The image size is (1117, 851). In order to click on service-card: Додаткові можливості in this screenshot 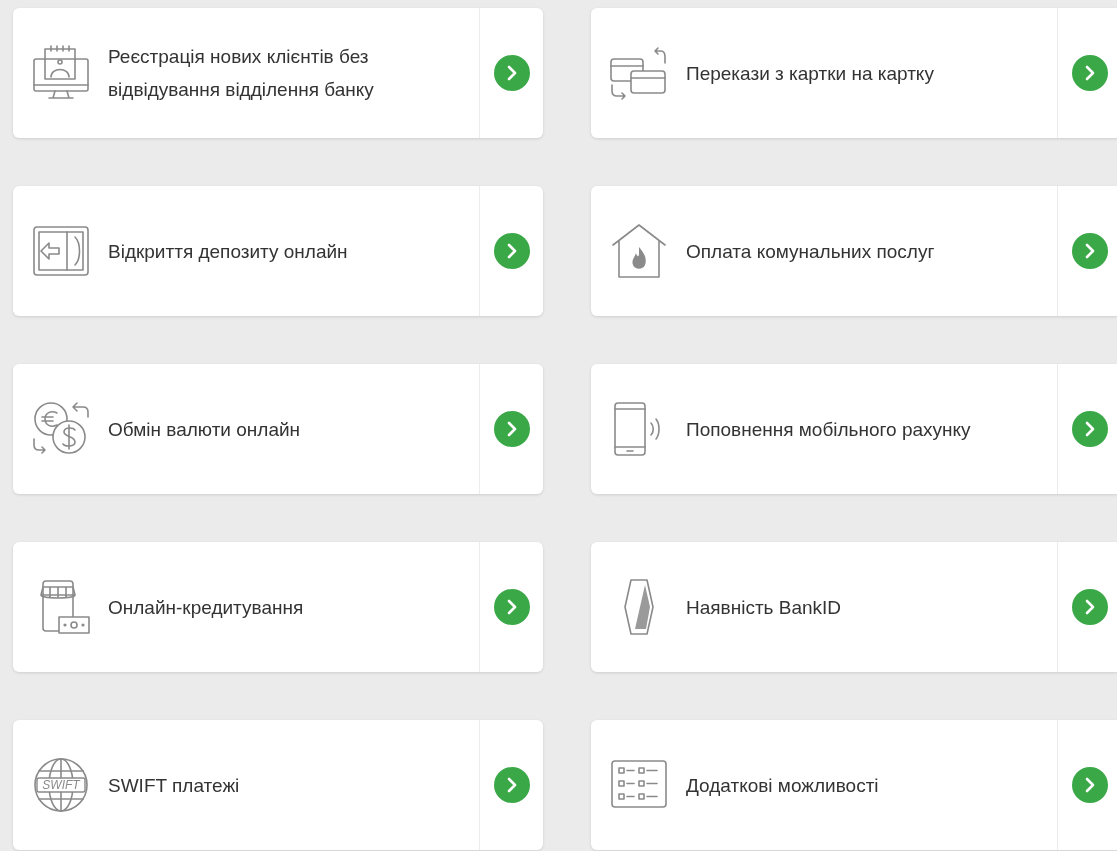, I will do `click(854, 785)`.